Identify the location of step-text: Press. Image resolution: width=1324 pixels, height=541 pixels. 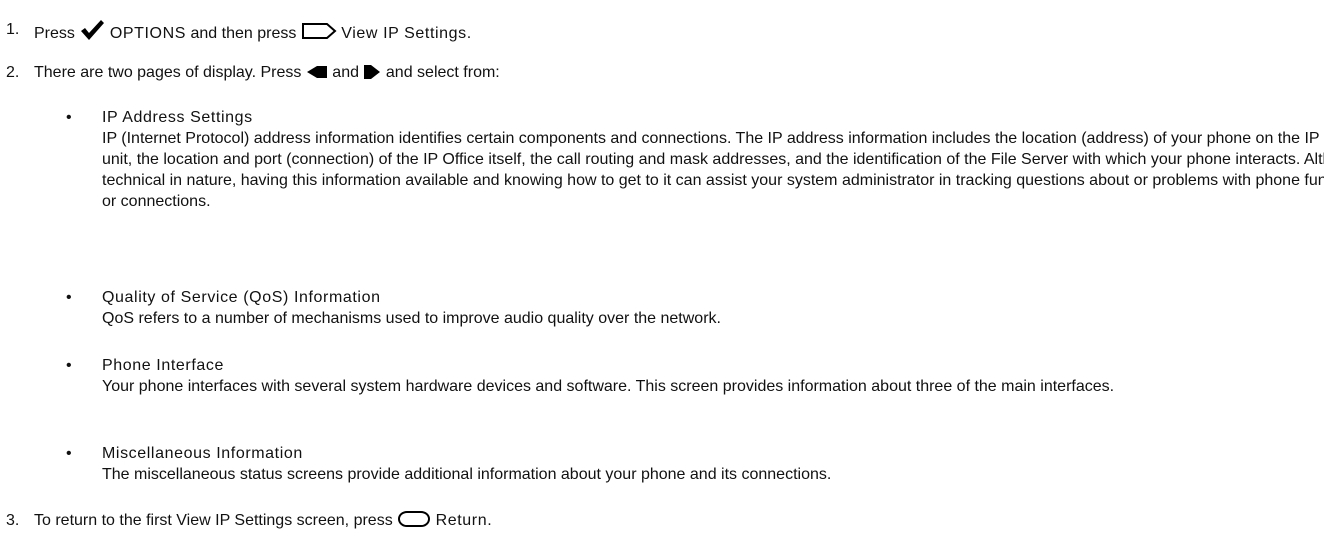
(54, 33).